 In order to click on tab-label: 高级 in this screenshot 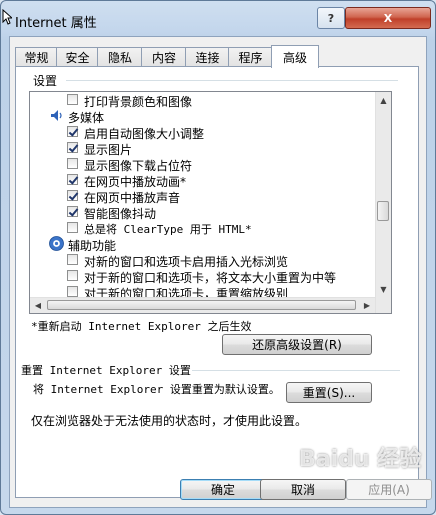, I will do `click(294, 57)`.